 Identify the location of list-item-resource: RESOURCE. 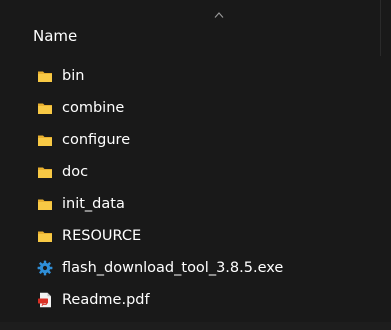
(195, 236).